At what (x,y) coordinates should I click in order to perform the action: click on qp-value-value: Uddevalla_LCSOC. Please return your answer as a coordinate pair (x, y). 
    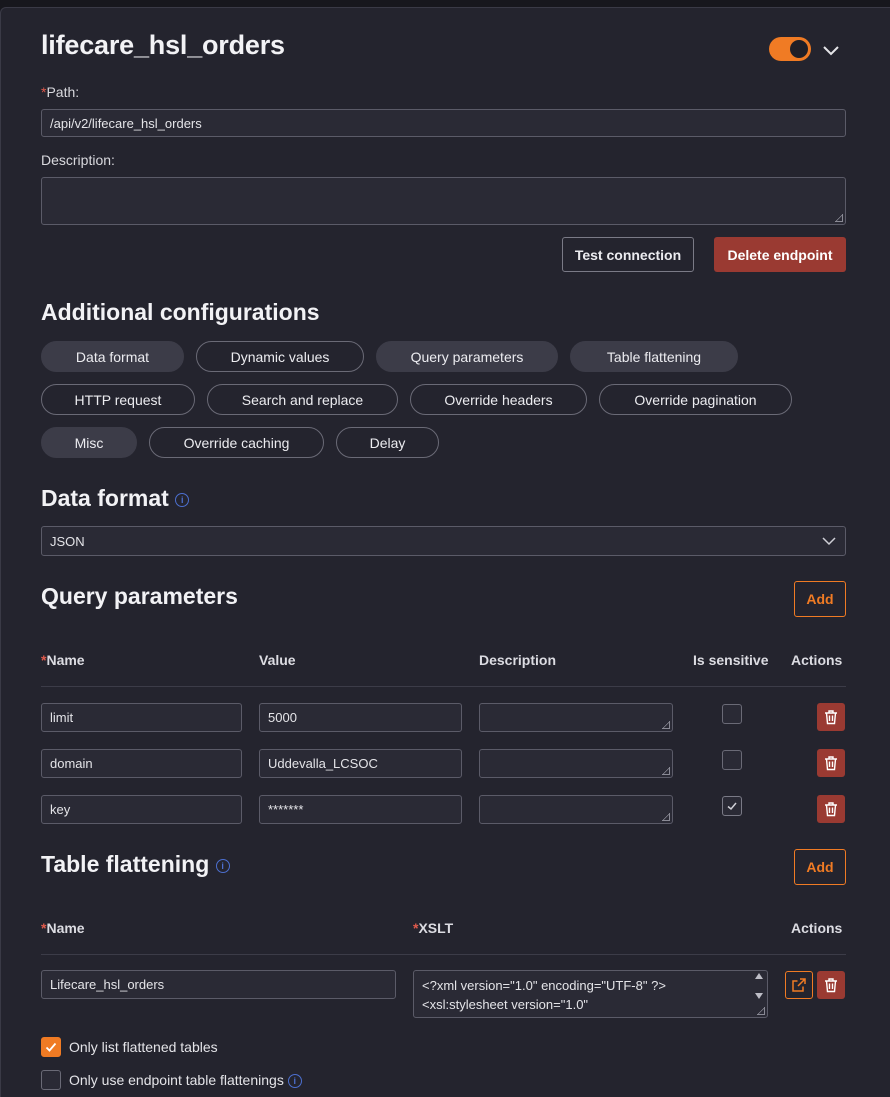
    Looking at the image, I should click on (323, 763).